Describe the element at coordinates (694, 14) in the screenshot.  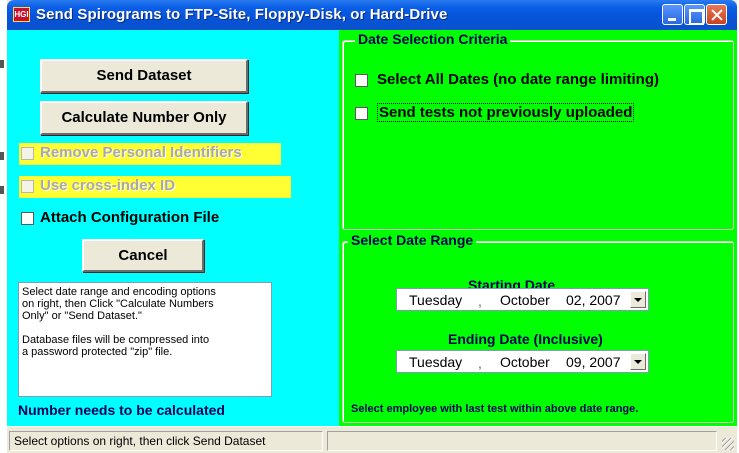
I see `maximize-button` at that location.